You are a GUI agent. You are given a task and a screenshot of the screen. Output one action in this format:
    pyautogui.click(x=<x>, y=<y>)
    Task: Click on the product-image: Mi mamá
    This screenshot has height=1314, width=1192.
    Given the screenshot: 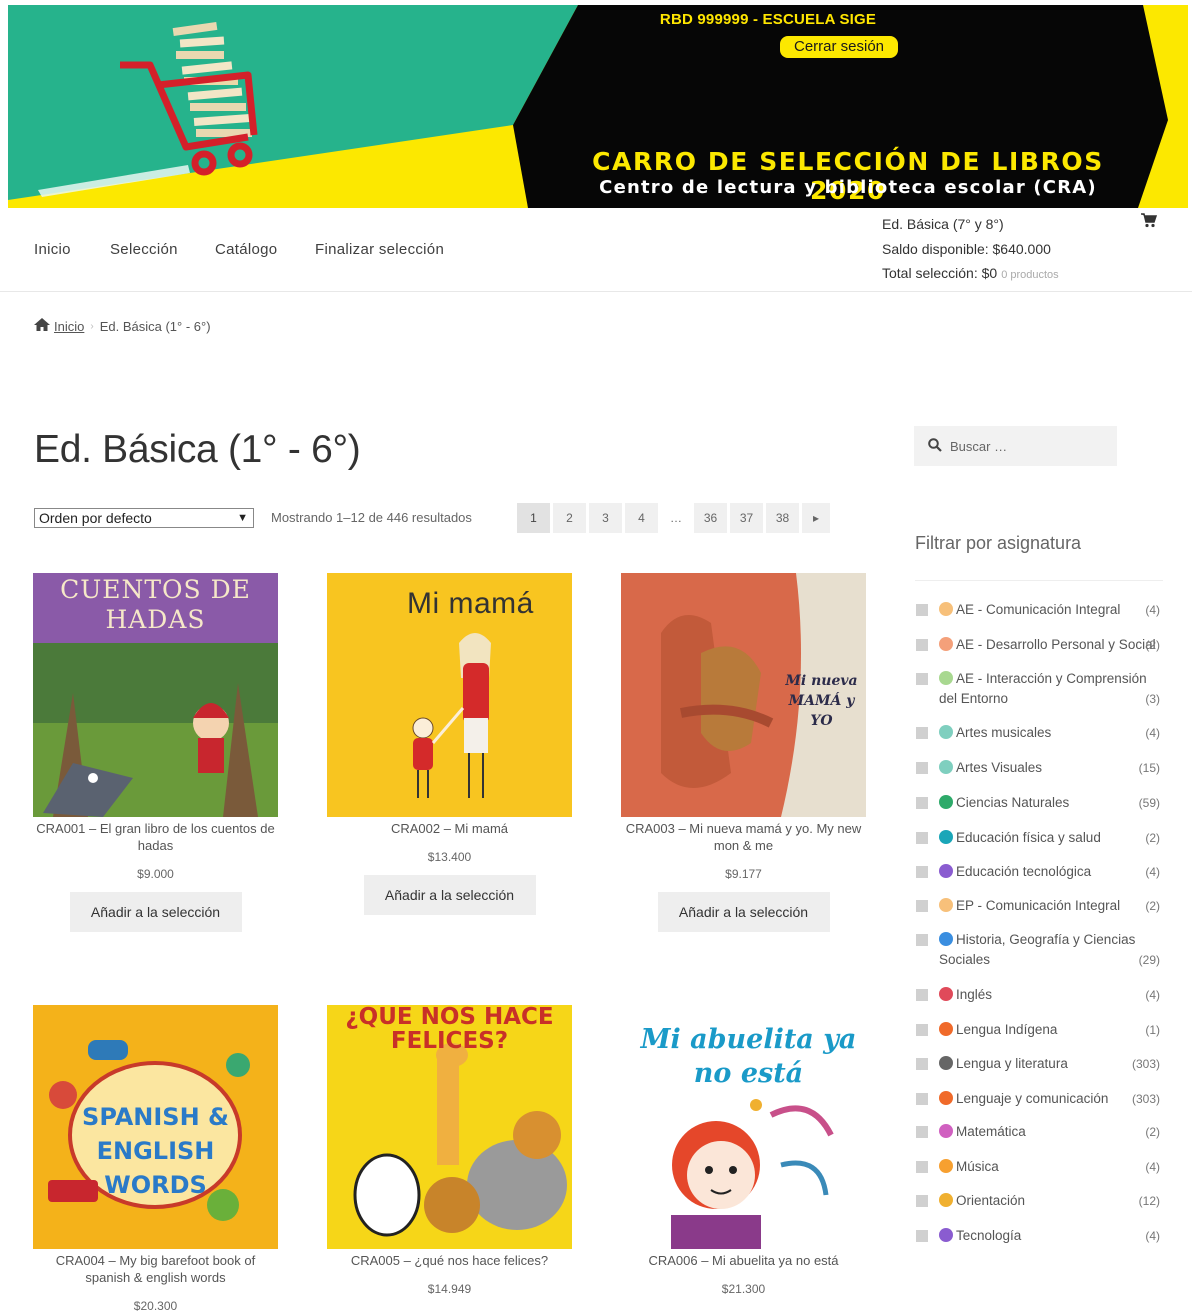 What is the action you would take?
    pyautogui.click(x=449, y=695)
    